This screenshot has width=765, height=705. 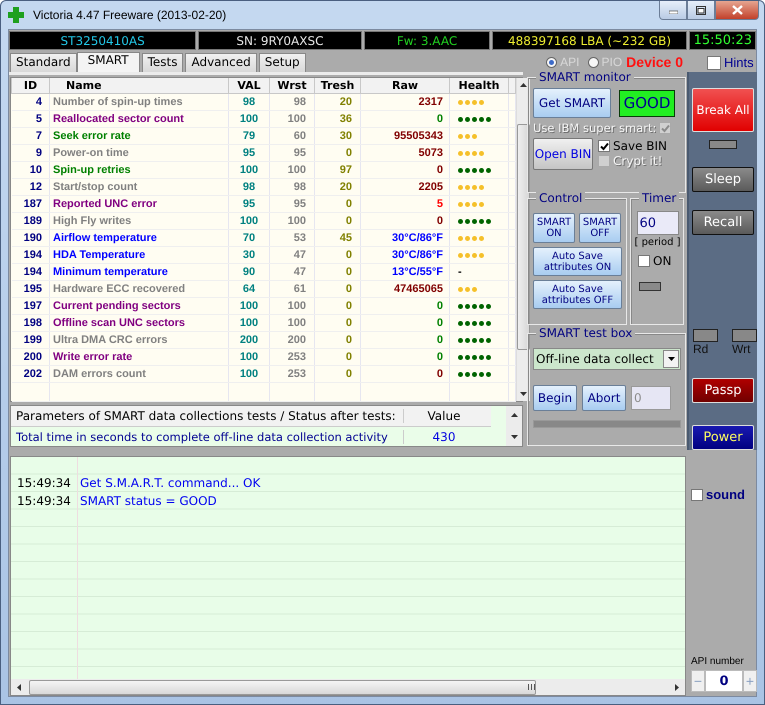 I want to click on column-header: Value, so click(x=444, y=416).